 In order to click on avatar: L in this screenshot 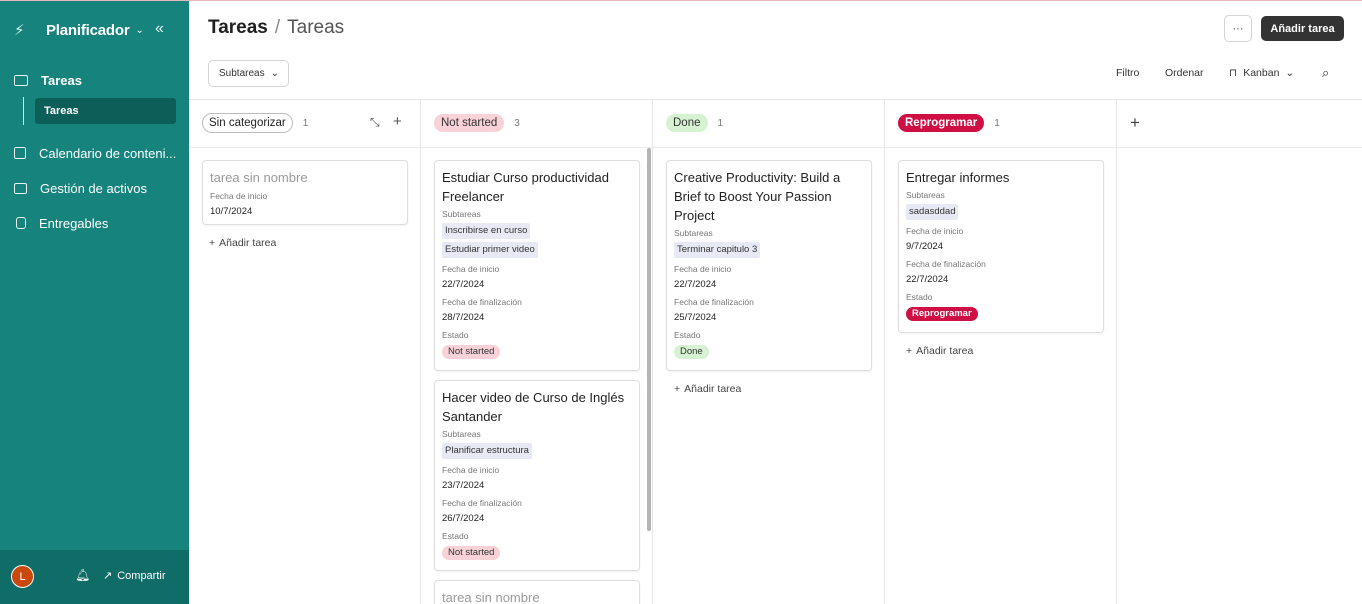, I will do `click(22, 576)`.